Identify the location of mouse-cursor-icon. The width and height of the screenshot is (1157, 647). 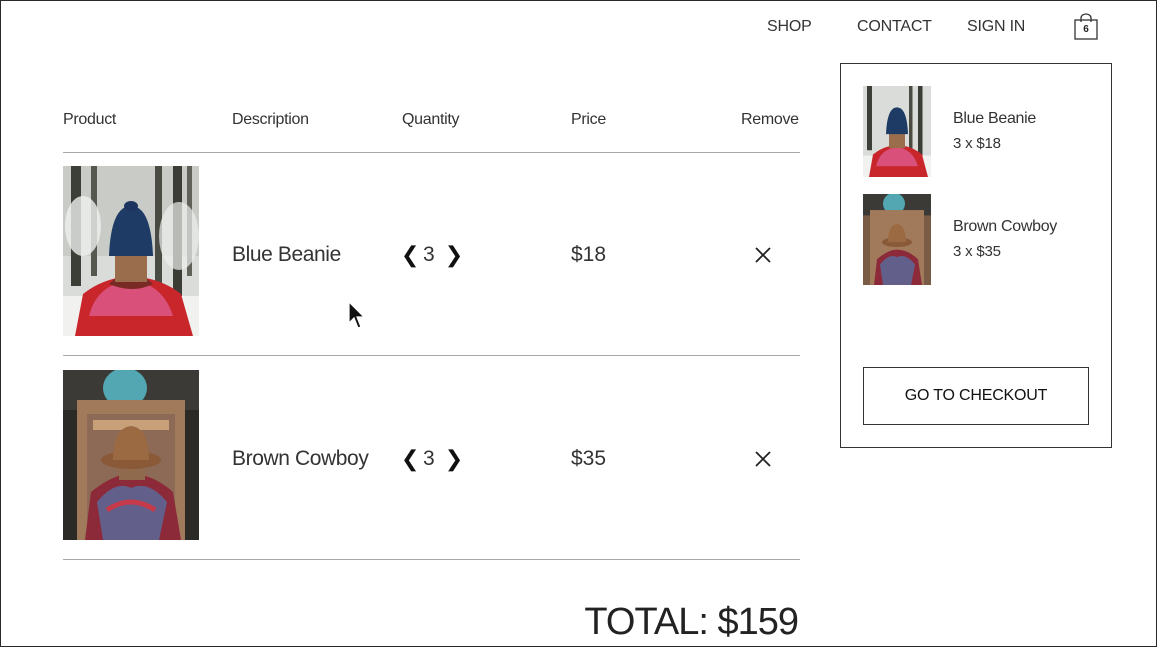
(357, 316).